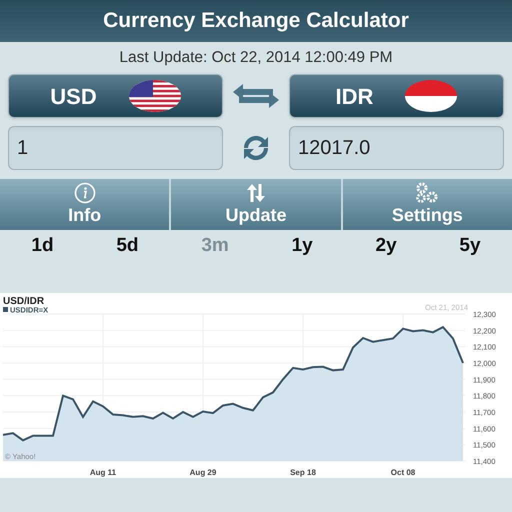  What do you see at coordinates (256, 96) in the screenshot?
I see `swap-arrows-icon` at bounding box center [256, 96].